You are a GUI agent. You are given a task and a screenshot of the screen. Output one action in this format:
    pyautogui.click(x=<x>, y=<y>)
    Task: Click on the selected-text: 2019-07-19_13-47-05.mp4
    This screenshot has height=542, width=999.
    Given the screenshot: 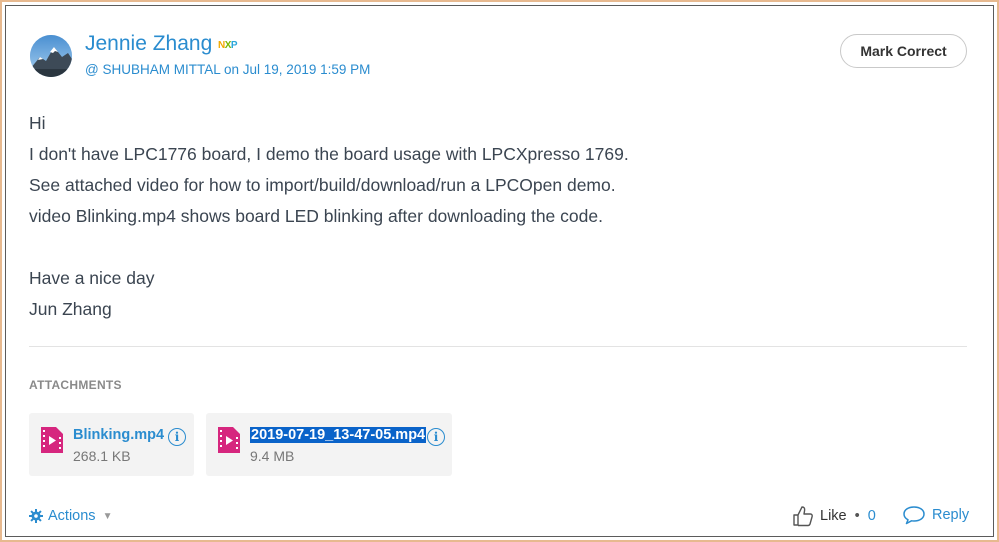 What is the action you would take?
    pyautogui.click(x=338, y=435)
    